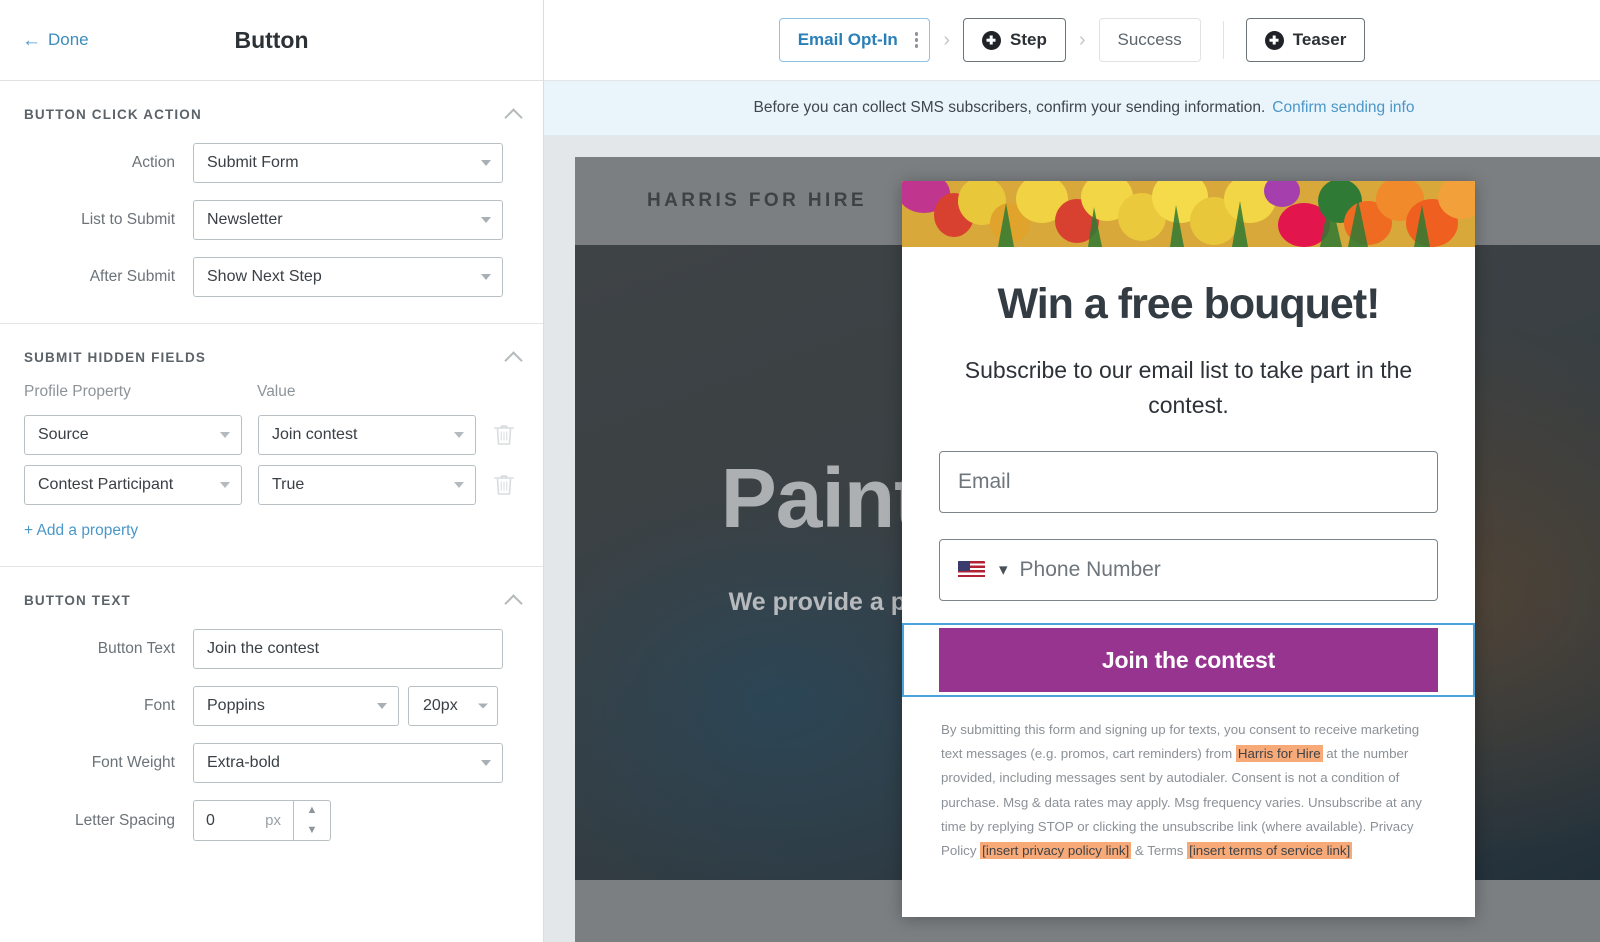 This screenshot has width=1600, height=942. What do you see at coordinates (133, 435) in the screenshot?
I see `select-hidden-property-1: Source` at bounding box center [133, 435].